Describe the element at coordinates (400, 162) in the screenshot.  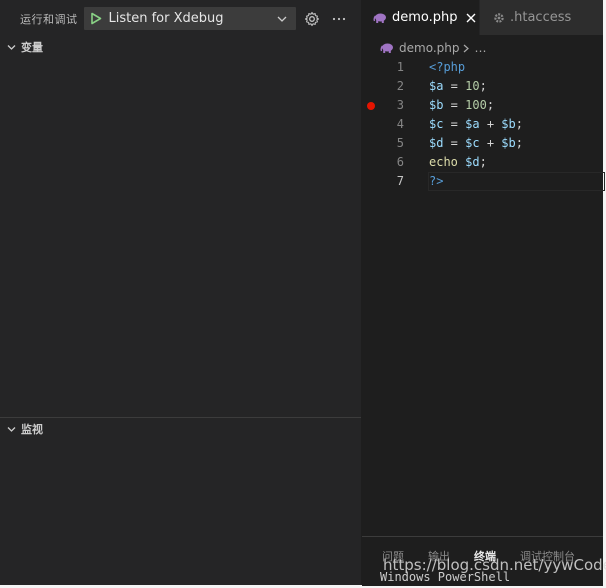
I see `line-number: 6` at that location.